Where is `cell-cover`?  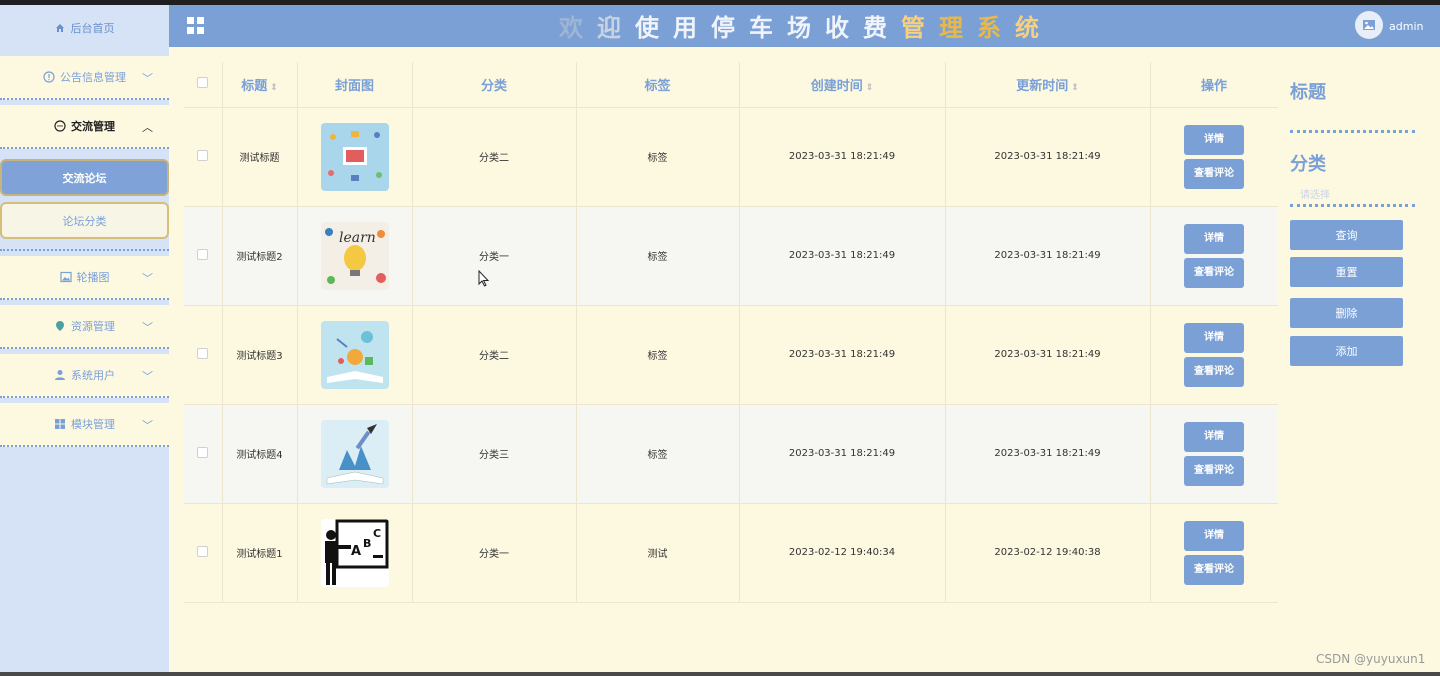 cell-cover is located at coordinates (355, 355).